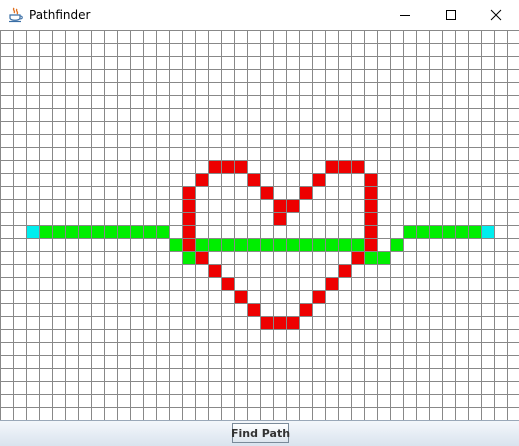 The width and height of the screenshot is (519, 446). What do you see at coordinates (259, 15) in the screenshot?
I see `title-bar: Pathfinder` at bounding box center [259, 15].